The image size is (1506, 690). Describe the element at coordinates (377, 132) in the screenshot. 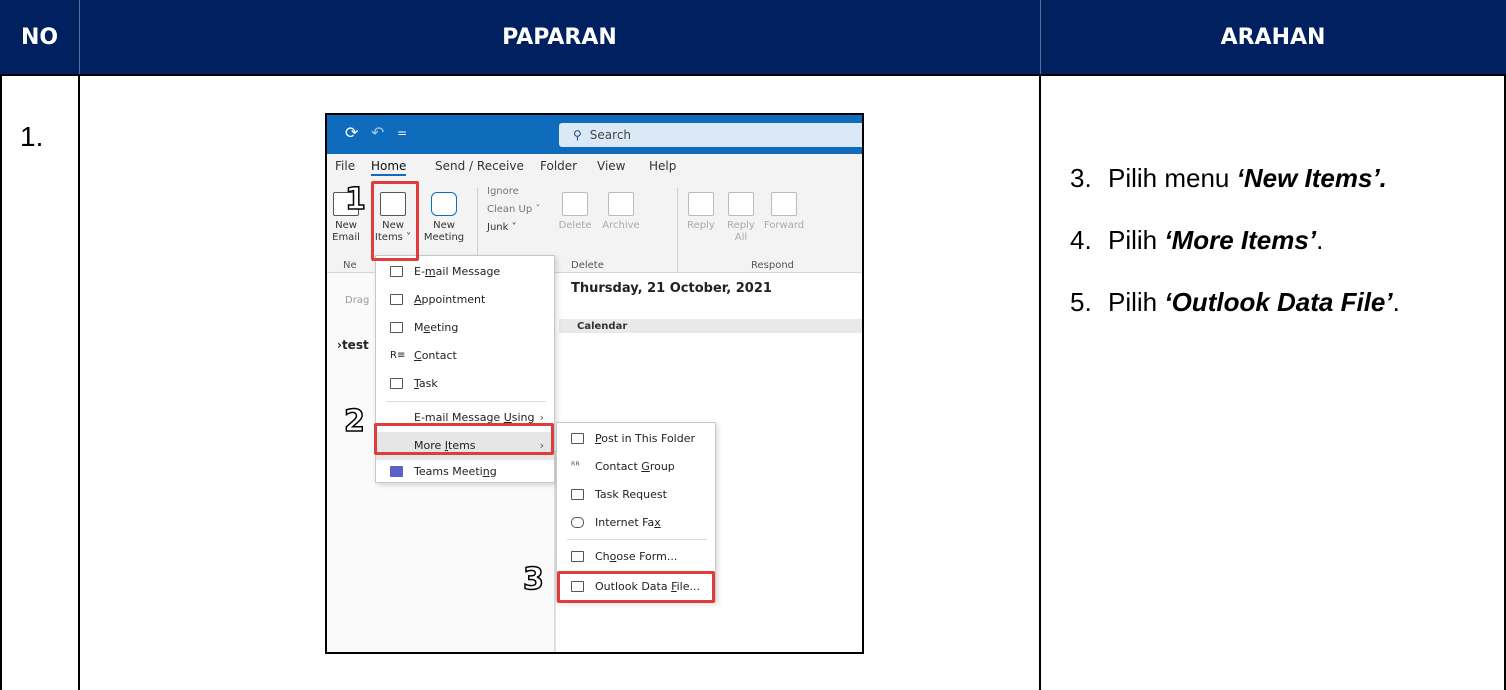

I see `undo-icon: ↶` at that location.